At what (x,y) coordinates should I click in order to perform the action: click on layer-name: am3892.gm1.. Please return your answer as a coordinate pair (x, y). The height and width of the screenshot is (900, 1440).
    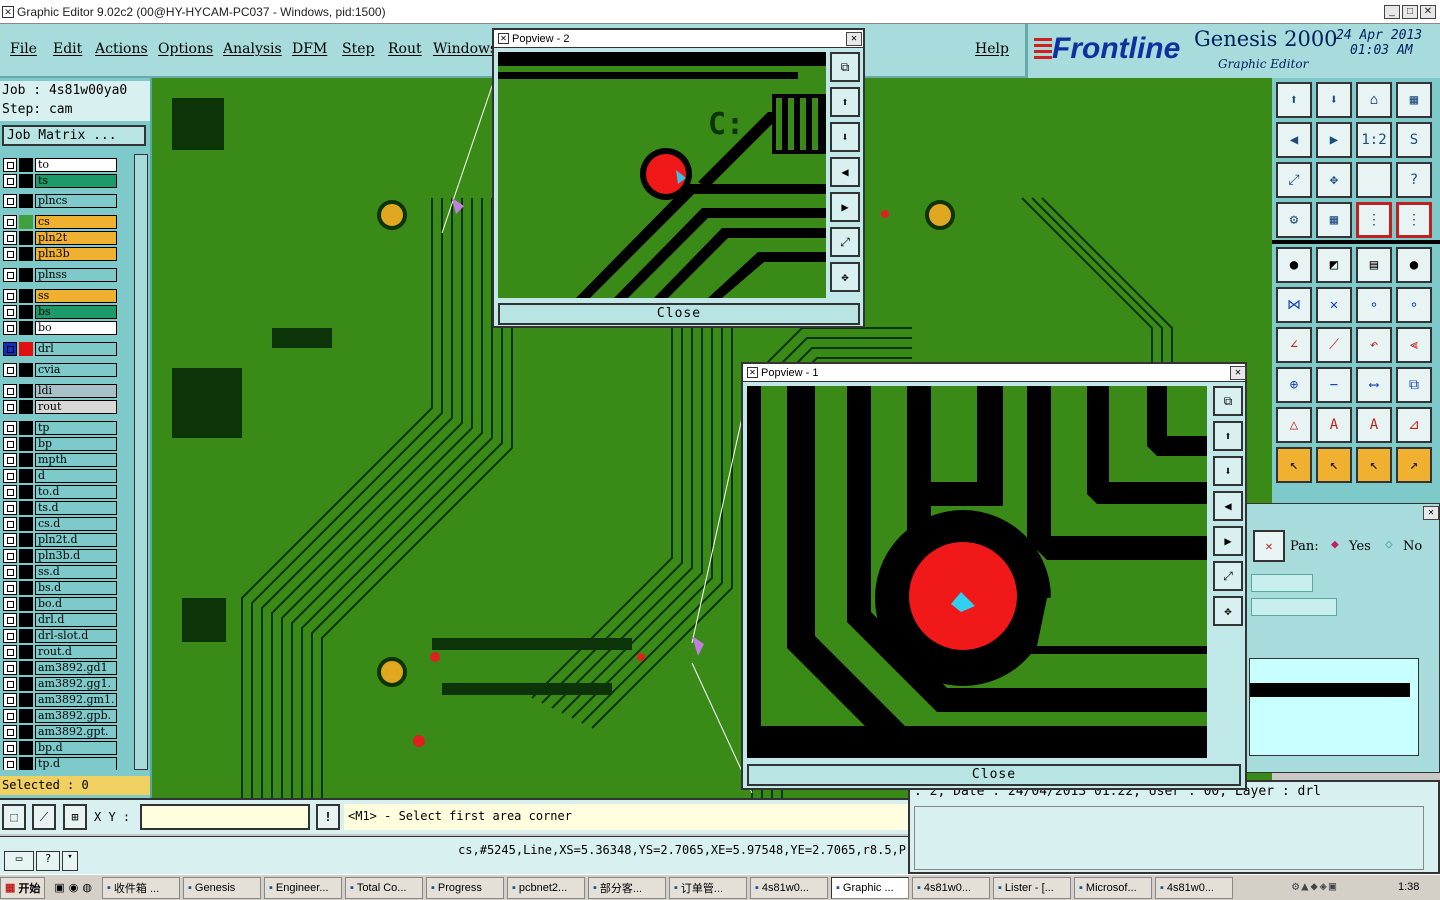
    Looking at the image, I should click on (76, 700).